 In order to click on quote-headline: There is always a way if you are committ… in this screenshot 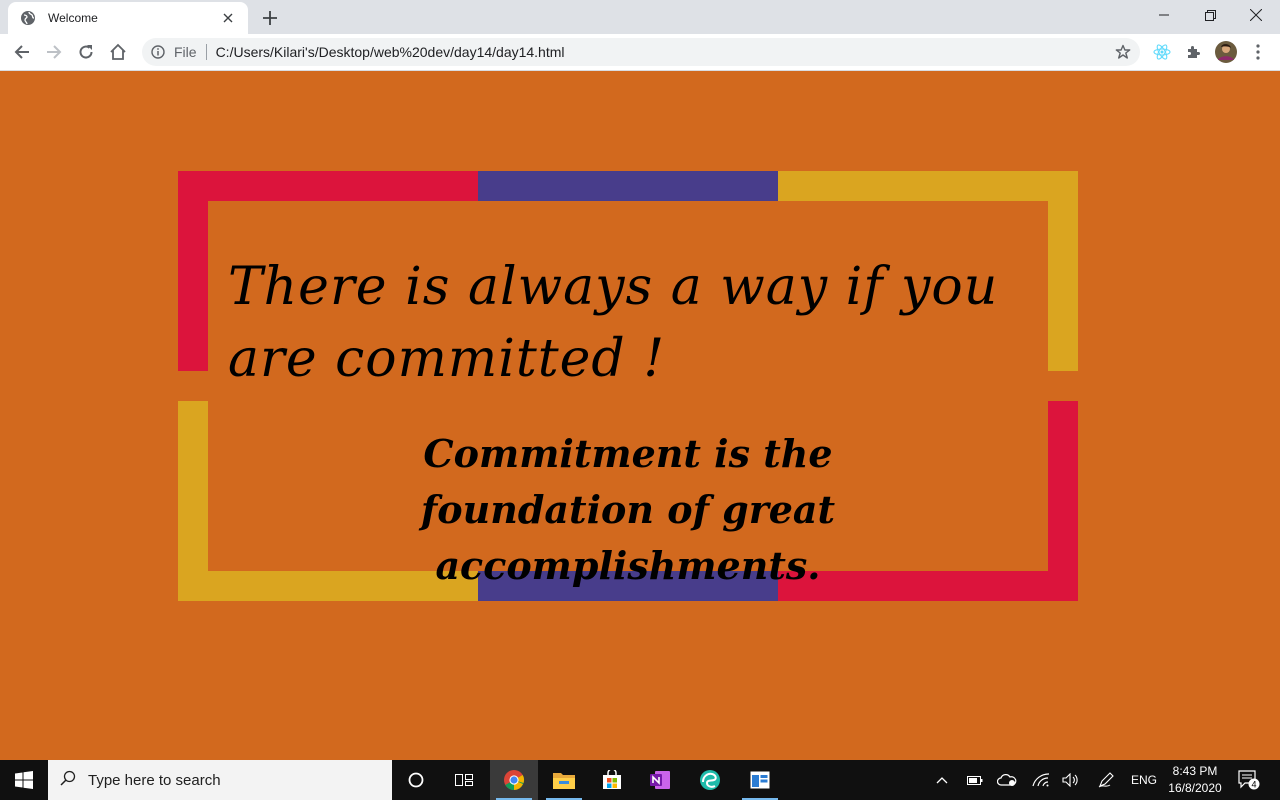, I will do `click(613, 323)`.